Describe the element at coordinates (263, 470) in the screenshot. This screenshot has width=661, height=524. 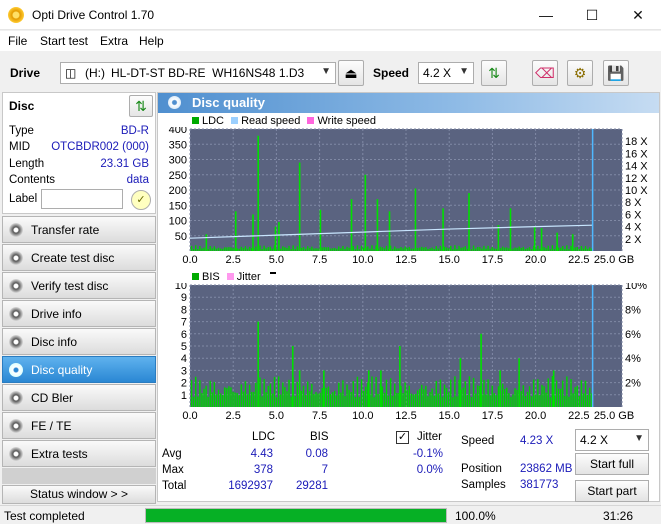
I see `stats-max-ldc: 378` at that location.